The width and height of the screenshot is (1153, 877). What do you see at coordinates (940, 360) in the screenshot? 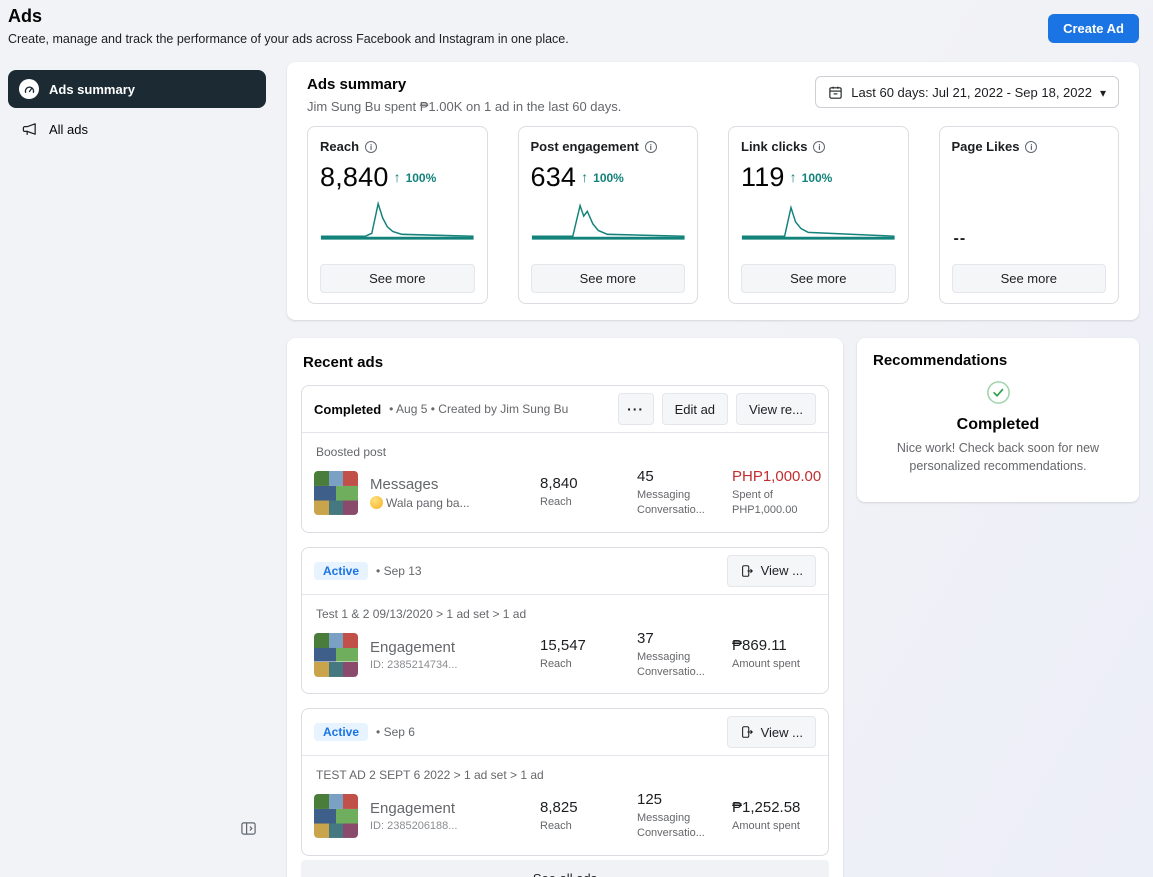
I see `recommendations-title: Recommendations` at bounding box center [940, 360].